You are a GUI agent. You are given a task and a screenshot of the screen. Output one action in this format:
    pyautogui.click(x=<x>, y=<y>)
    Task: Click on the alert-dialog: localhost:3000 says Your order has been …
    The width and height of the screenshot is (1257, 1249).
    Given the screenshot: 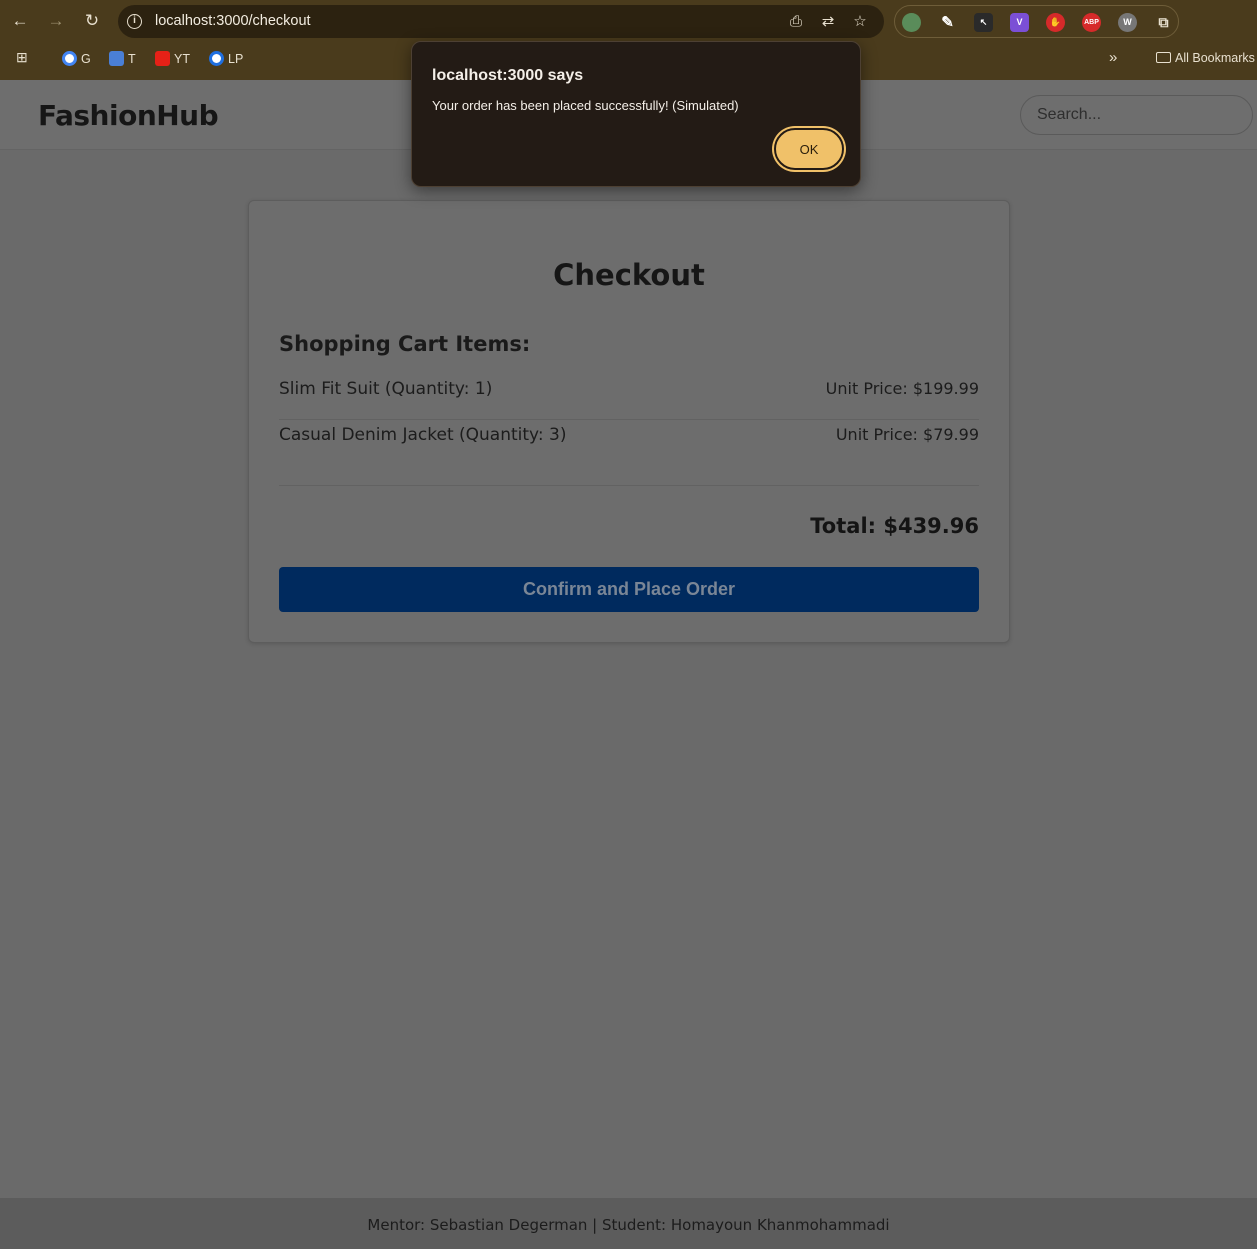 What is the action you would take?
    pyautogui.click(x=636, y=114)
    